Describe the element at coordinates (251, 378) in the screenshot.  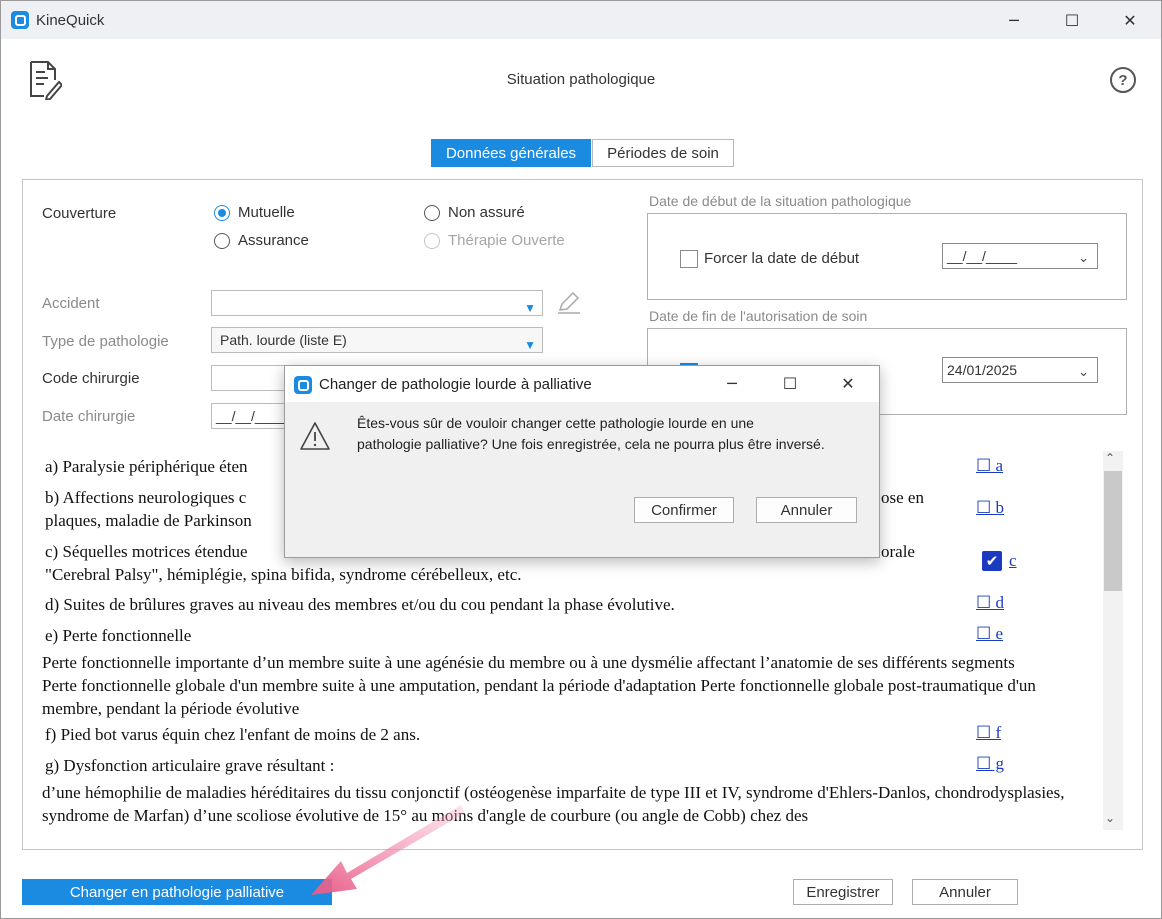
I see `code-chirurgie-input` at that location.